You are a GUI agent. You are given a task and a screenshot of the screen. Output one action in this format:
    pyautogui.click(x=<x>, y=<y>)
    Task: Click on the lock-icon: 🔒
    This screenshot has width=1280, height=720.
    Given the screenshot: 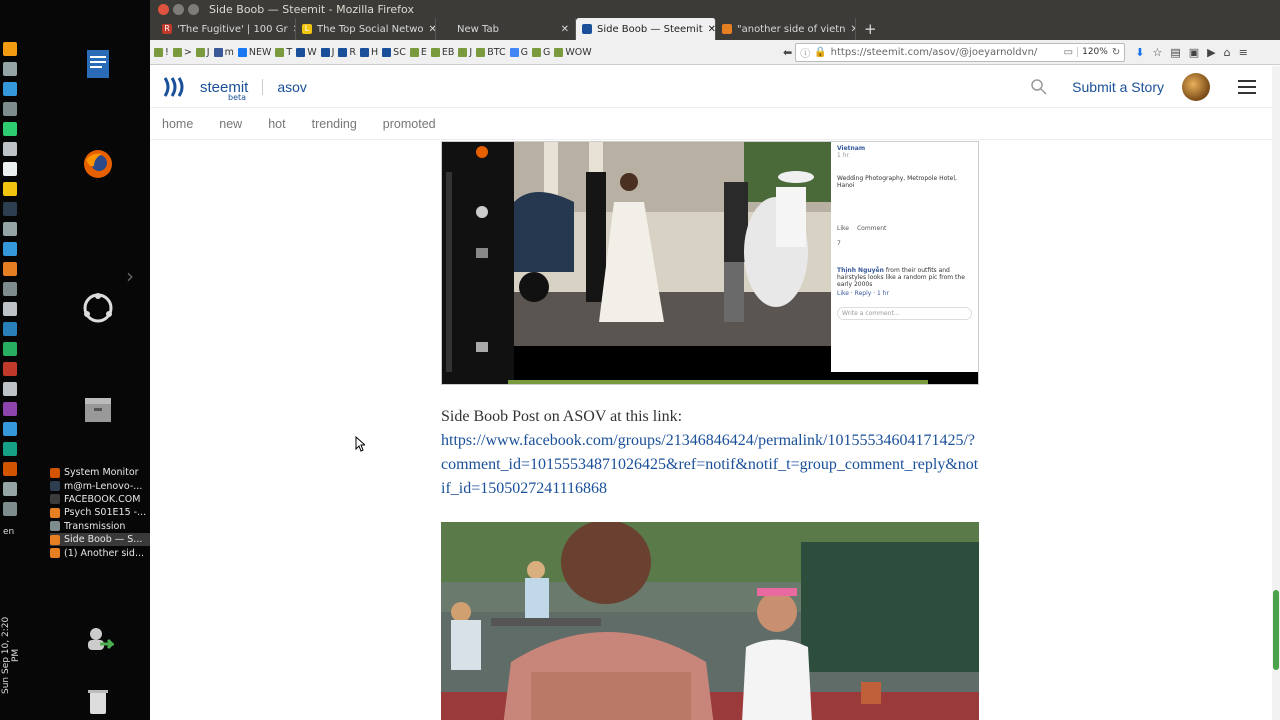 What is the action you would take?
    pyautogui.click(x=820, y=52)
    